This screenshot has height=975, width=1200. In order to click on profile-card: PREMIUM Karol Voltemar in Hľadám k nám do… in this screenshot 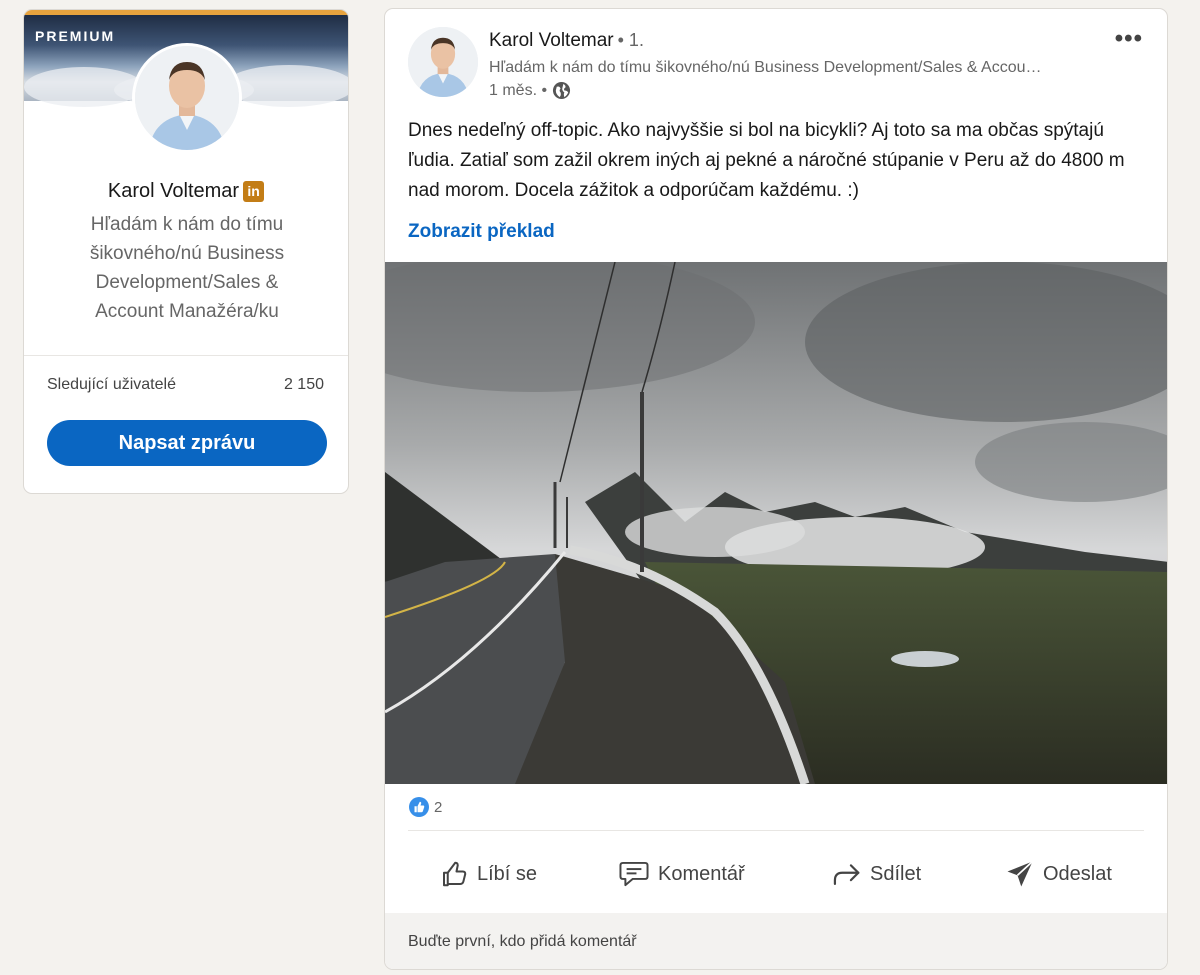, I will do `click(186, 251)`.